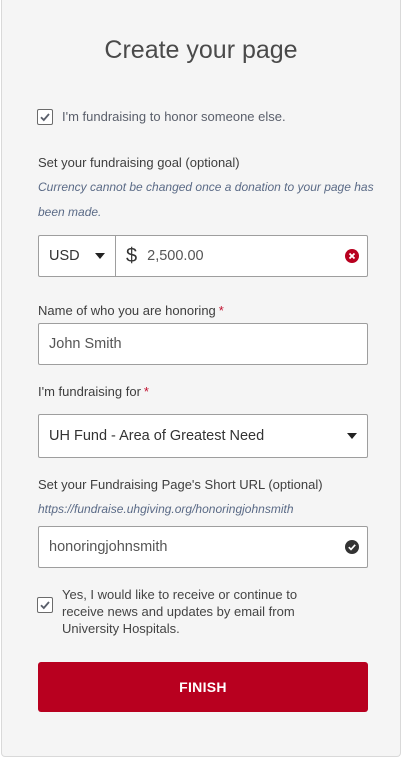  I want to click on goal-amount-input: 2,500.00, so click(246, 256).